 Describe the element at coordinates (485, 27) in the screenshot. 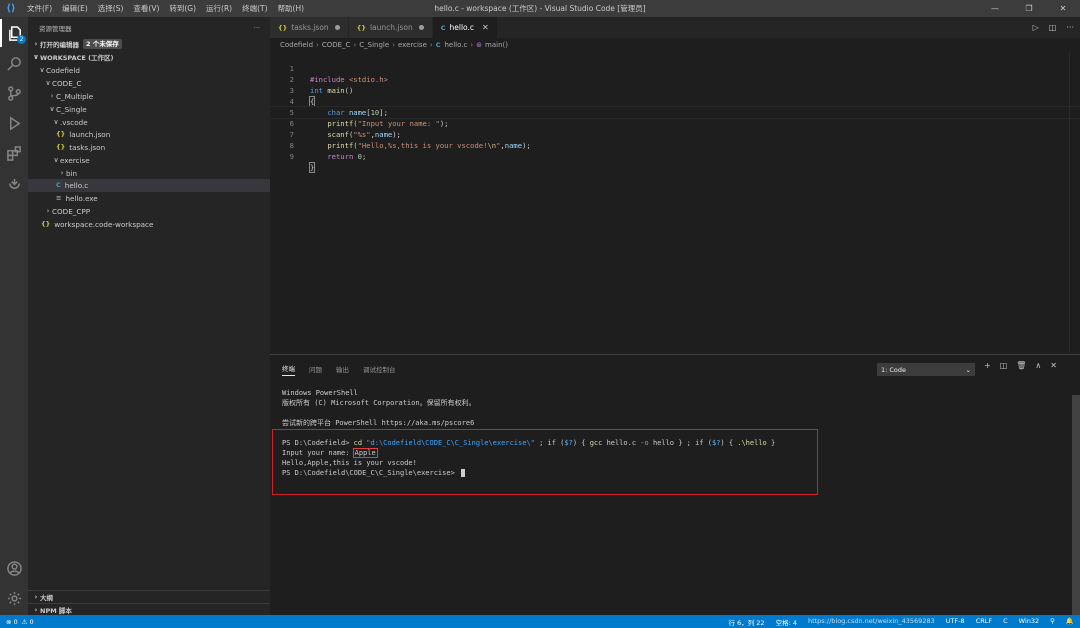

I see `close-tab-icon: ✕` at that location.